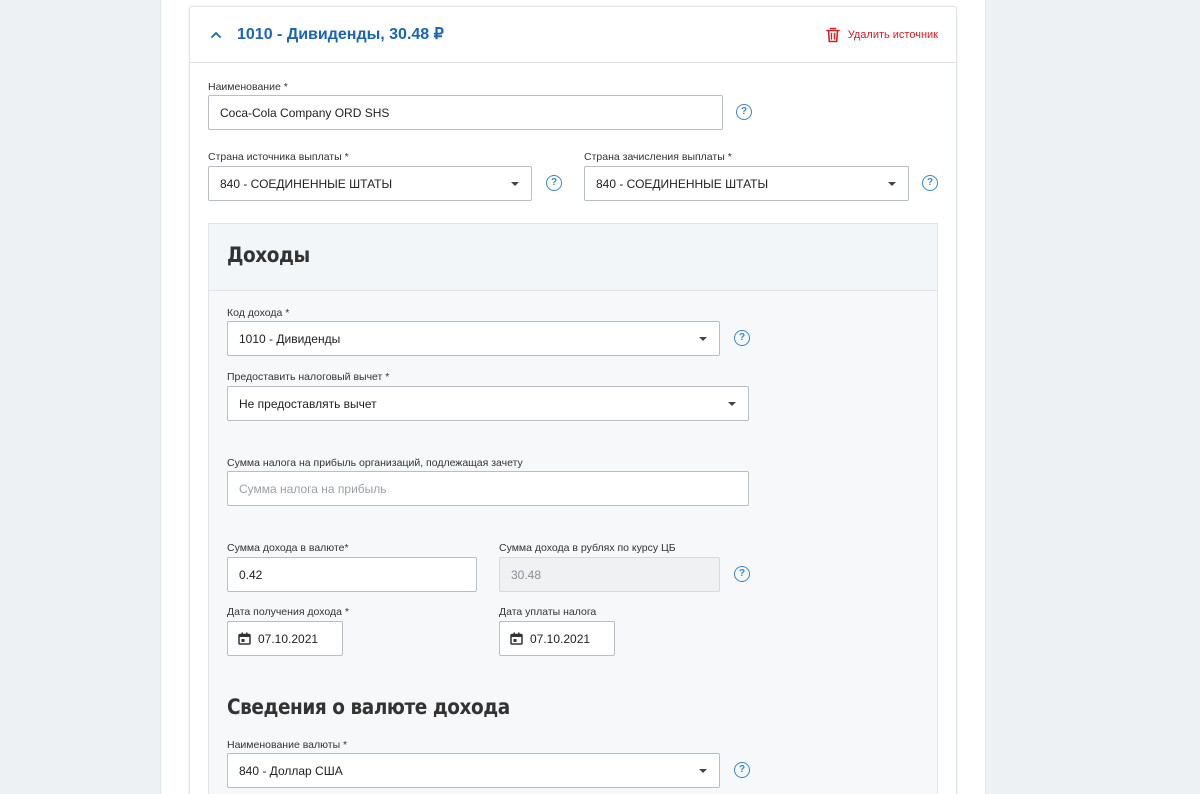  Describe the element at coordinates (287, 745) in the screenshot. I see `currency-name-label: Наименование валюты *` at that location.